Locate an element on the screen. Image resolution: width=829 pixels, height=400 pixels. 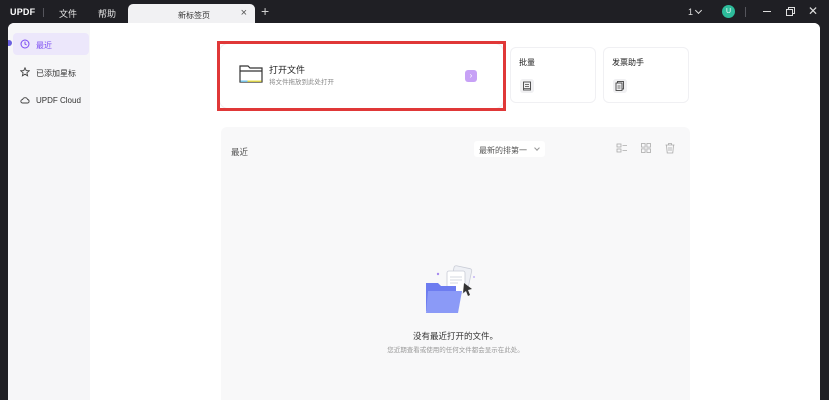
minimize-icon is located at coordinates (767, 11).